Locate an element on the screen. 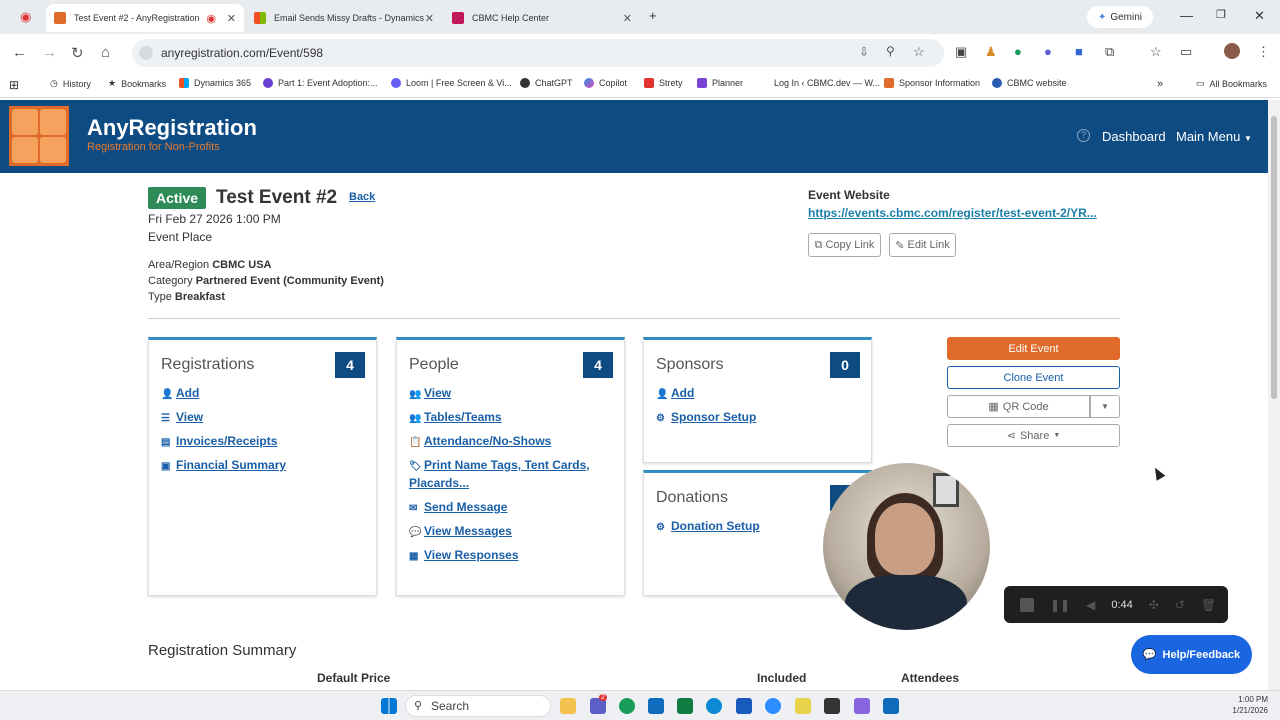 This screenshot has width=1280, height=720. extension-circle-icon: ● is located at coordinates (1048, 51).